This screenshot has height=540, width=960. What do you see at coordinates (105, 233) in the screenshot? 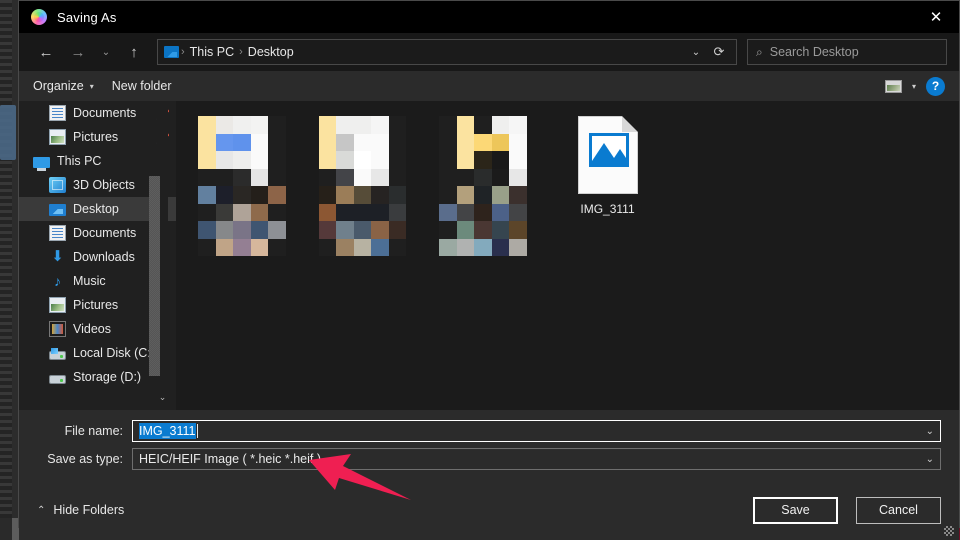
I see `sidebar-item-label: Documents` at bounding box center [105, 233].